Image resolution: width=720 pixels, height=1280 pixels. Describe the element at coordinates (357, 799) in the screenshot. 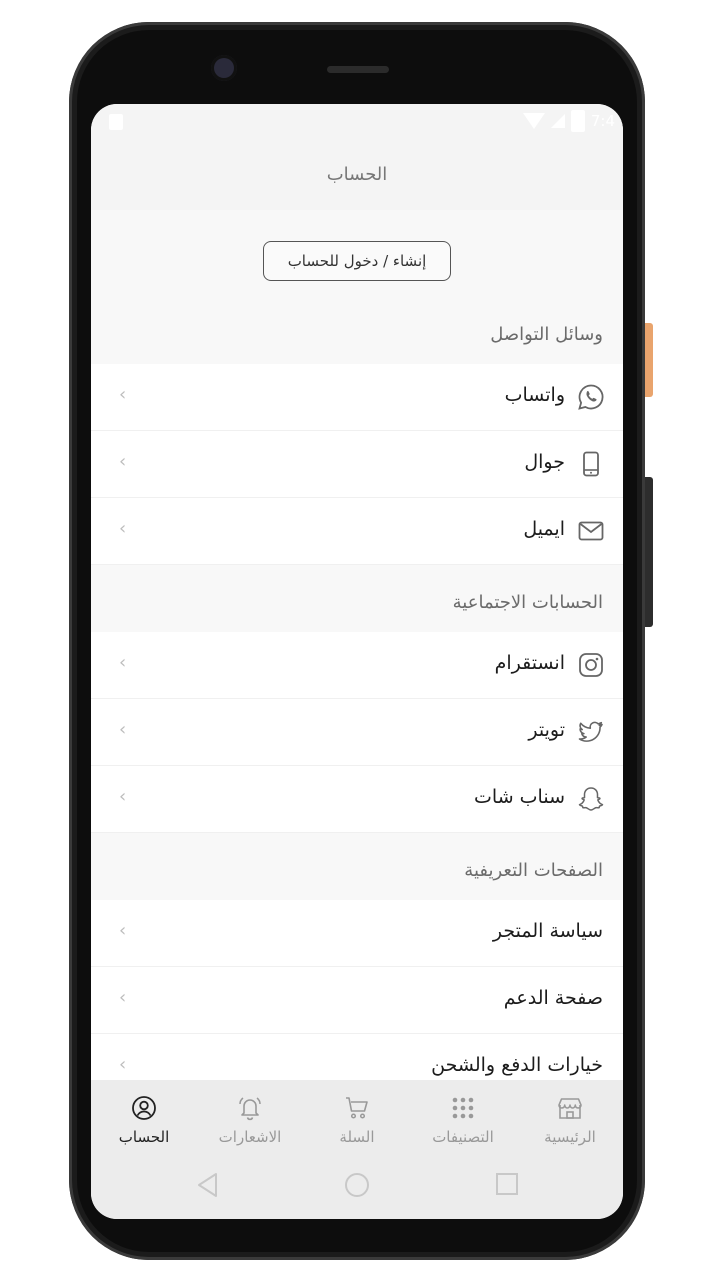

I see `list-item-snapchat: سناب شات ‹` at that location.